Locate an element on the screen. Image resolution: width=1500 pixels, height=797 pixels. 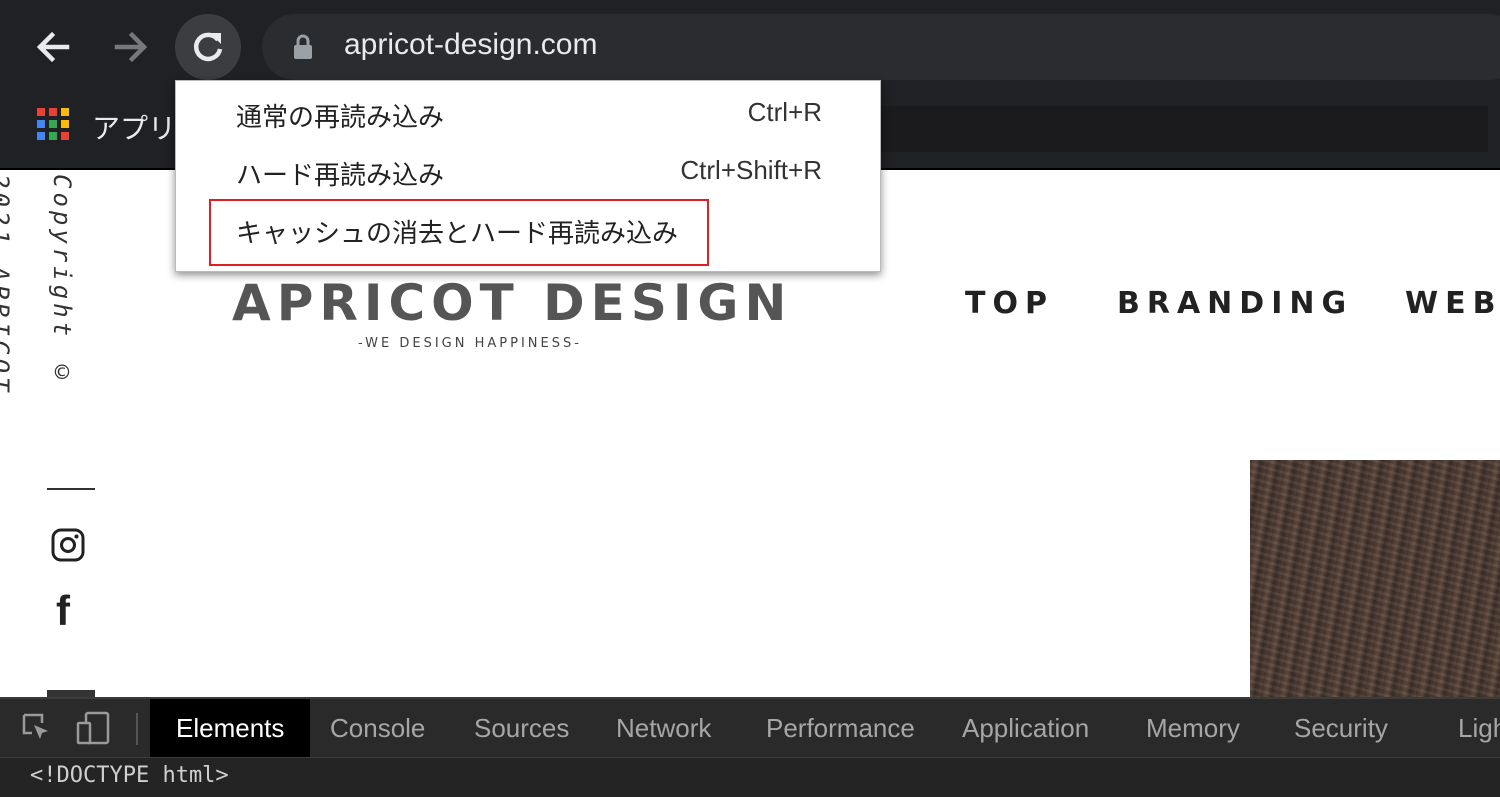
tab-lighthouse: Ligh is located at coordinates (1479, 728).